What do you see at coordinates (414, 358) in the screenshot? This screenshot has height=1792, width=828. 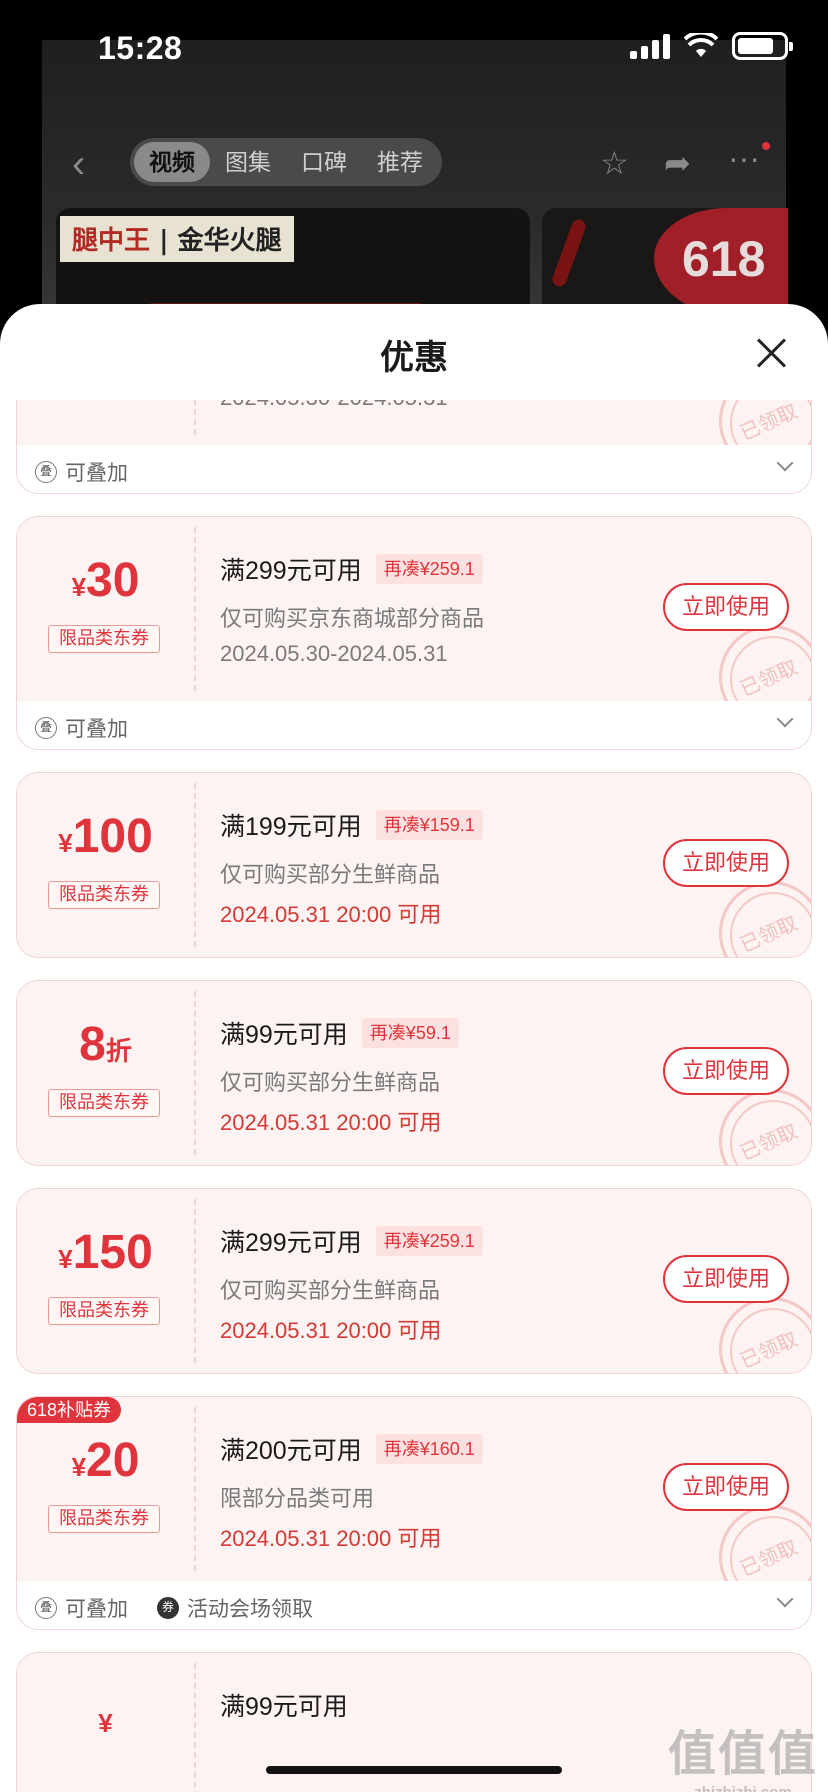 I see `sheet-title: 优惠` at bounding box center [414, 358].